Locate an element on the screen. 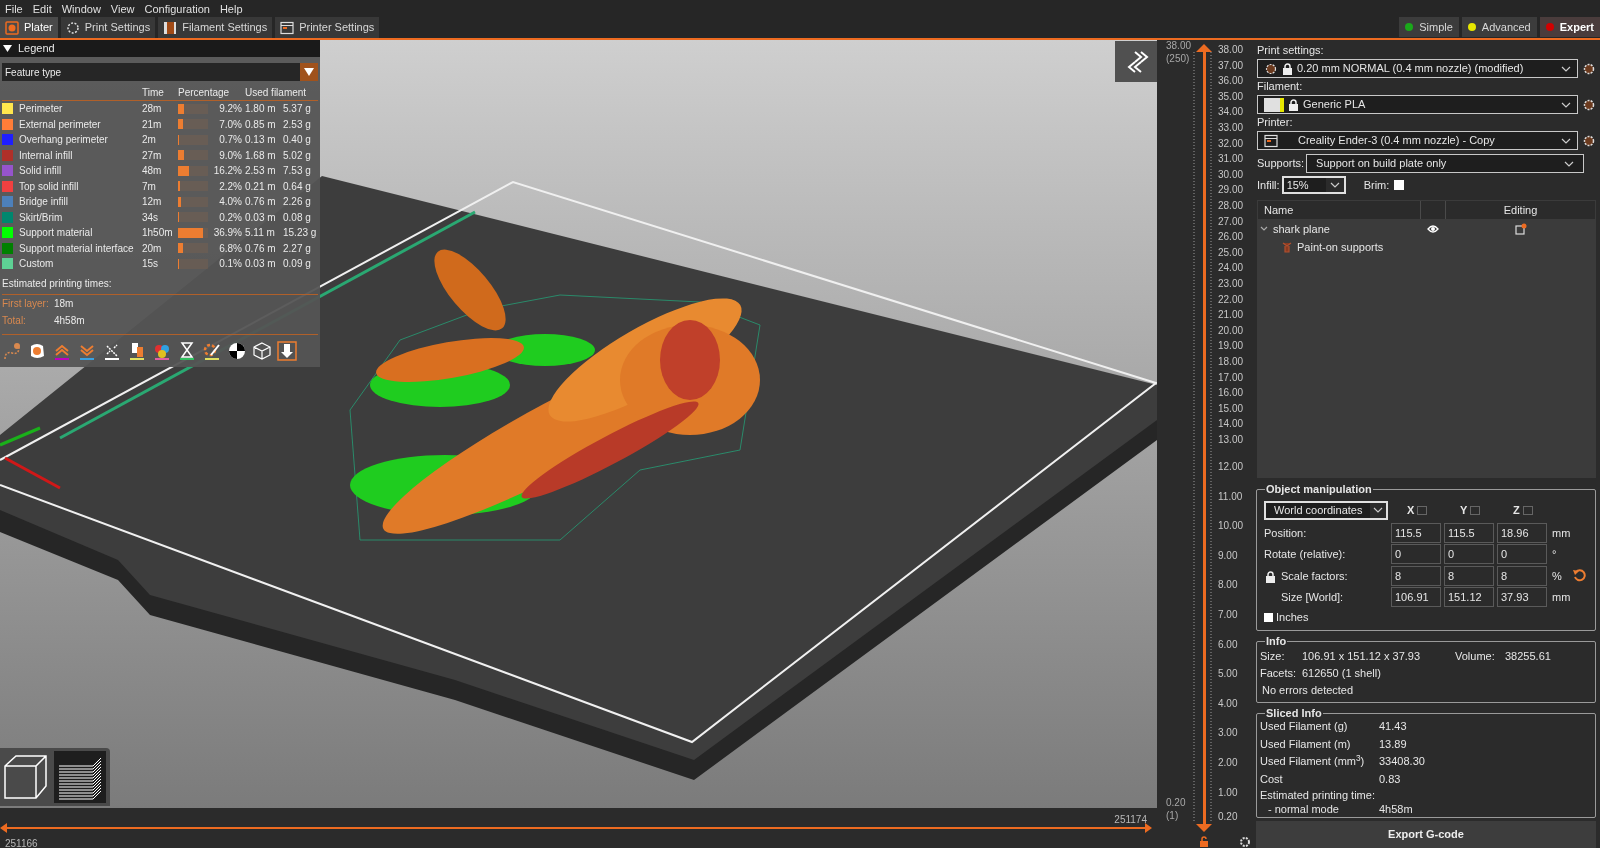 The image size is (1600, 848). value-field: 18.96 is located at coordinates (1522, 532).